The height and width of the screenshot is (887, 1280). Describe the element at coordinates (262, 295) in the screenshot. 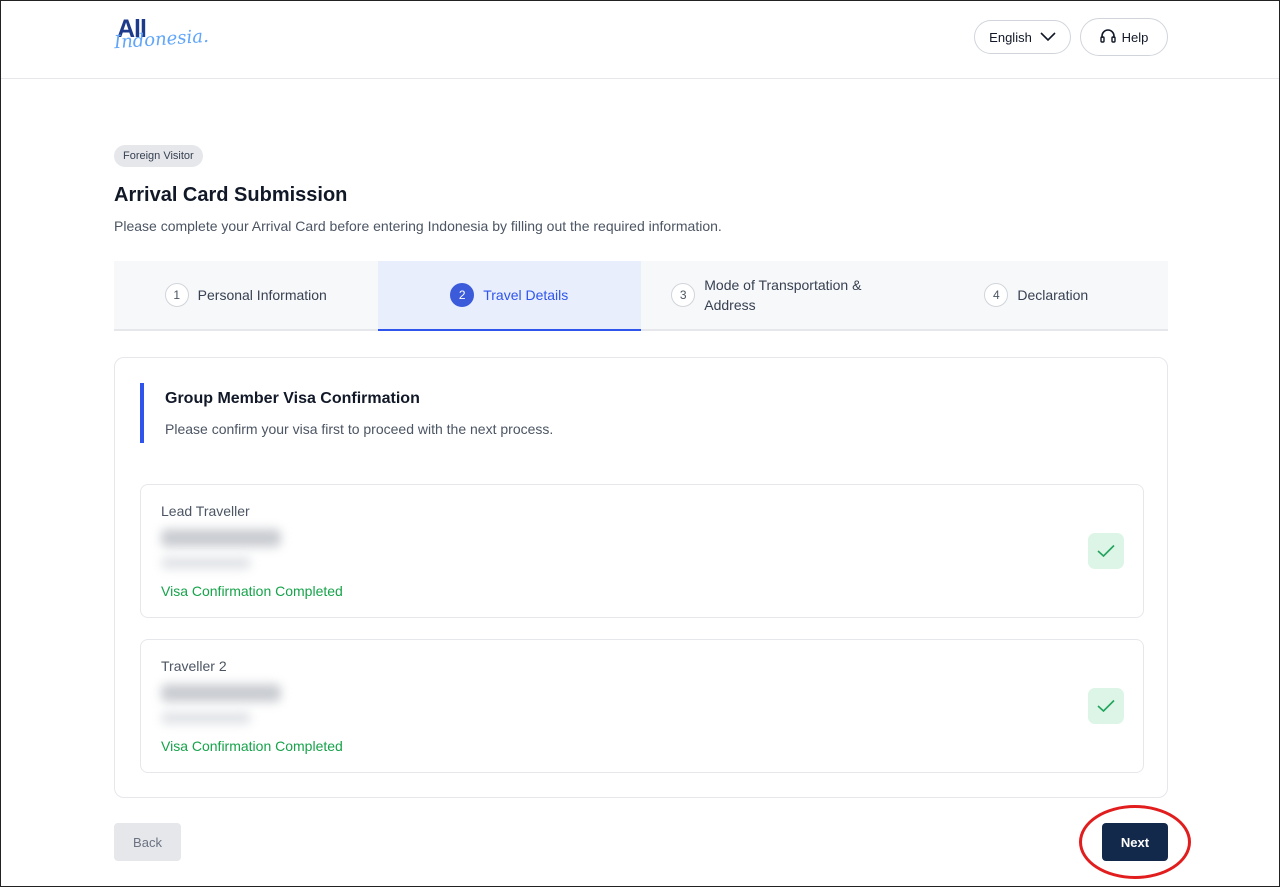

I see `step-label: Personal Information` at that location.